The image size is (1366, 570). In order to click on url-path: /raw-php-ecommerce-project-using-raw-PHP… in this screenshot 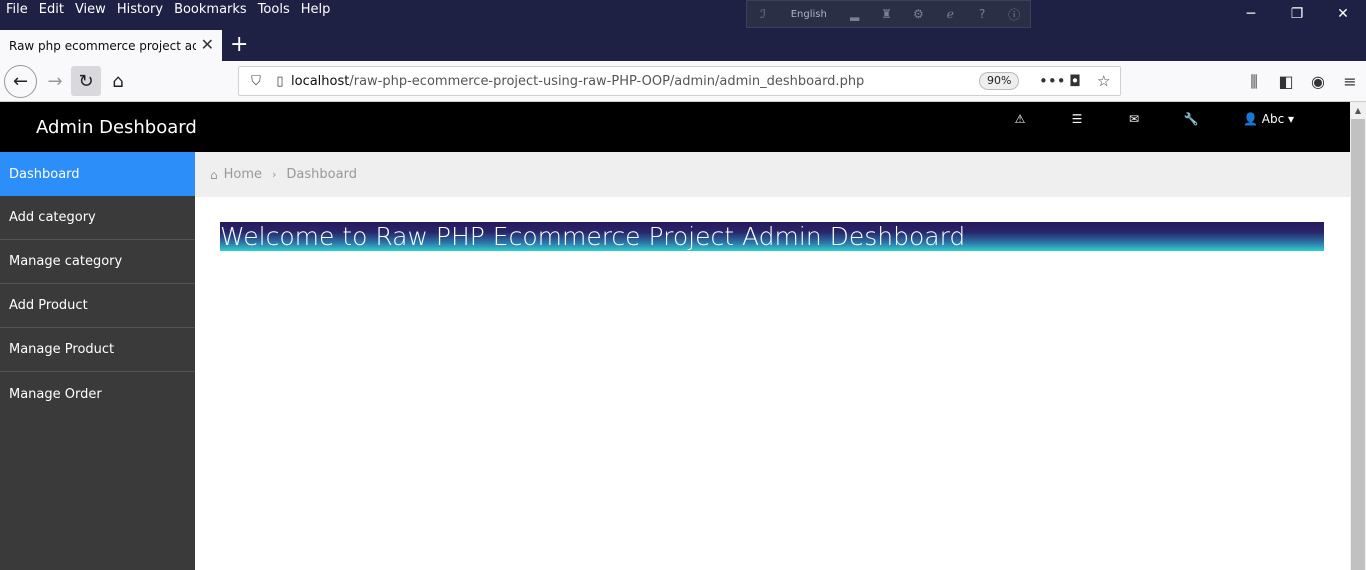, I will do `click(607, 81)`.